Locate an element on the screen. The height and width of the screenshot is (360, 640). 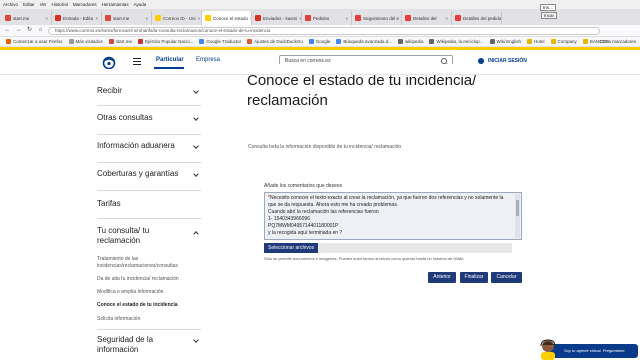
back-button: Anterior is located at coordinates (442, 277).